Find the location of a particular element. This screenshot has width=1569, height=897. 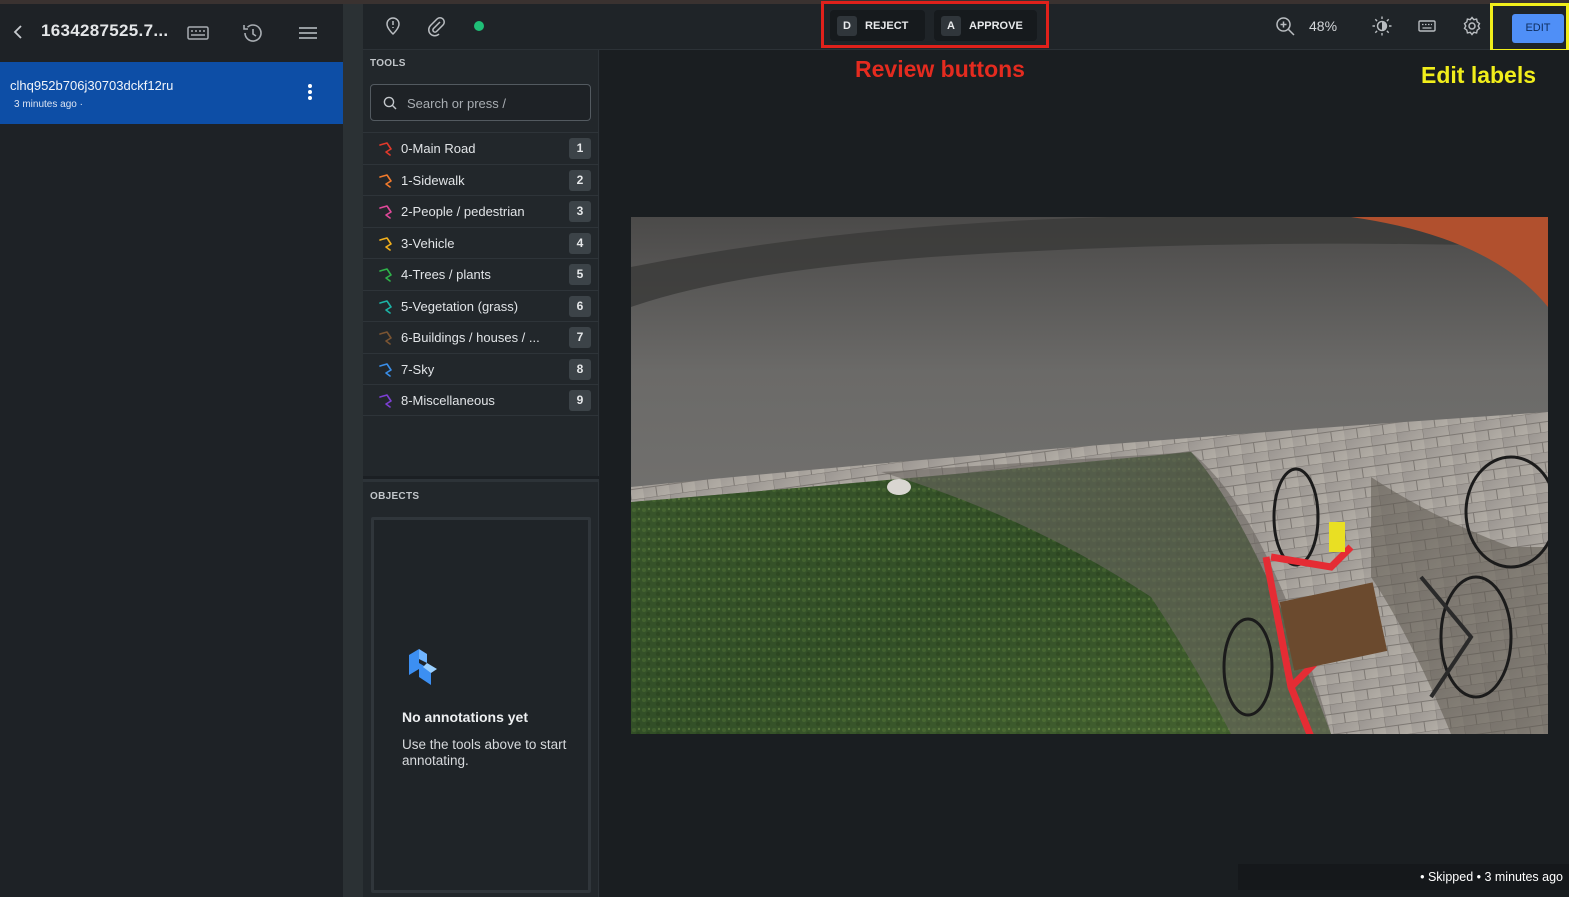

empty-state-title: No annotations yet is located at coordinates (465, 717).